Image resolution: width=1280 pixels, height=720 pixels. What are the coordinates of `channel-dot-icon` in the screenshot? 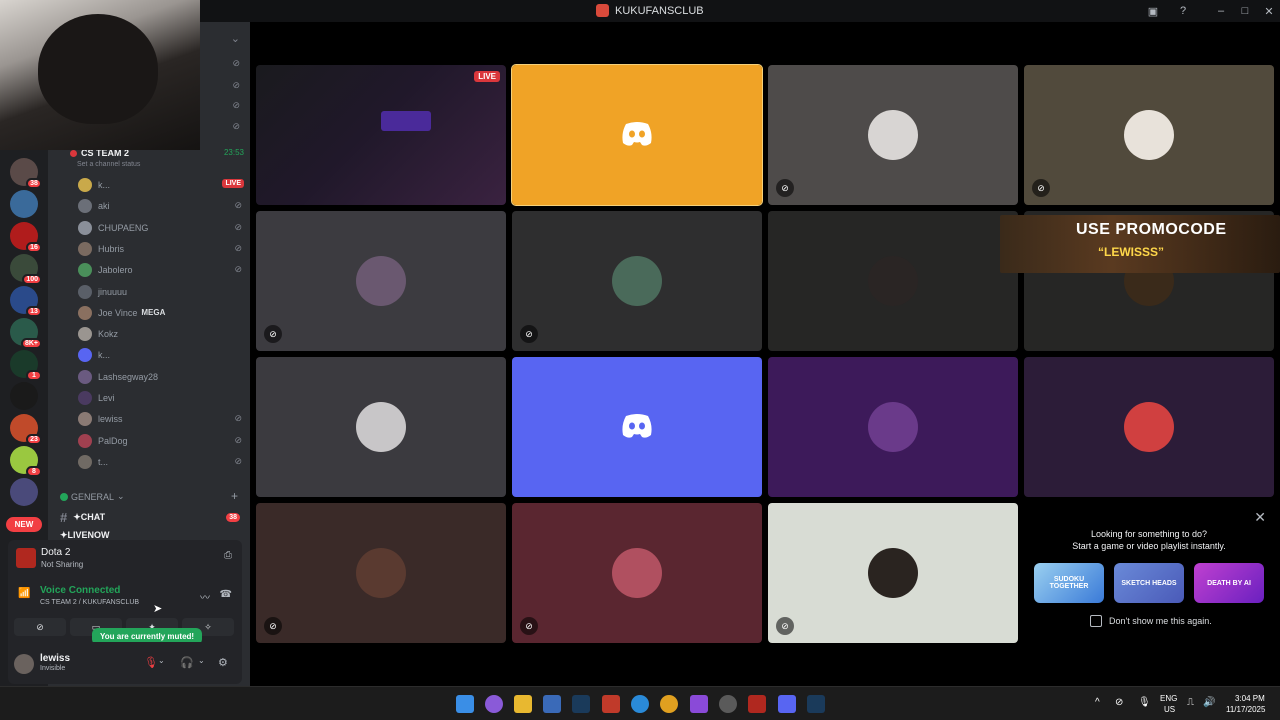 It's located at (73, 153).